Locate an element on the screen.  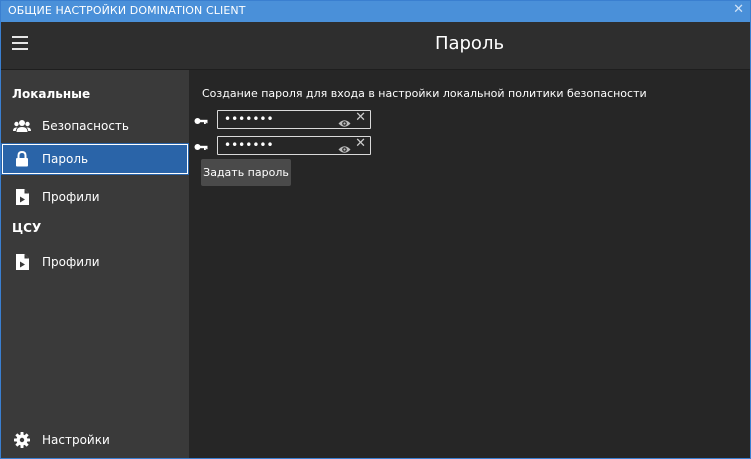
password-confirm-row: ••••••• ✕ is located at coordinates (289, 146).